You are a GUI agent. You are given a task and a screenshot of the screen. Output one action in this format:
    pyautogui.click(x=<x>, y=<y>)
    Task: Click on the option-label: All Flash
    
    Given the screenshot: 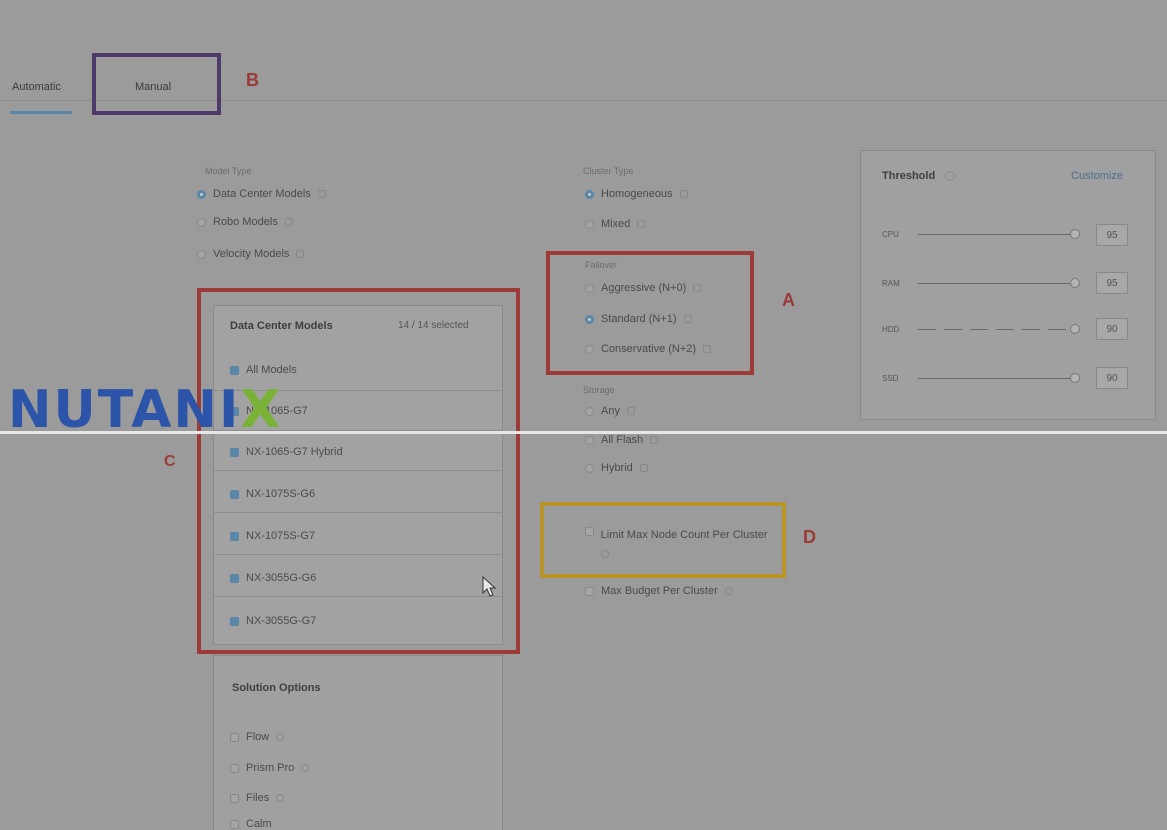 What is the action you would take?
    pyautogui.click(x=622, y=440)
    